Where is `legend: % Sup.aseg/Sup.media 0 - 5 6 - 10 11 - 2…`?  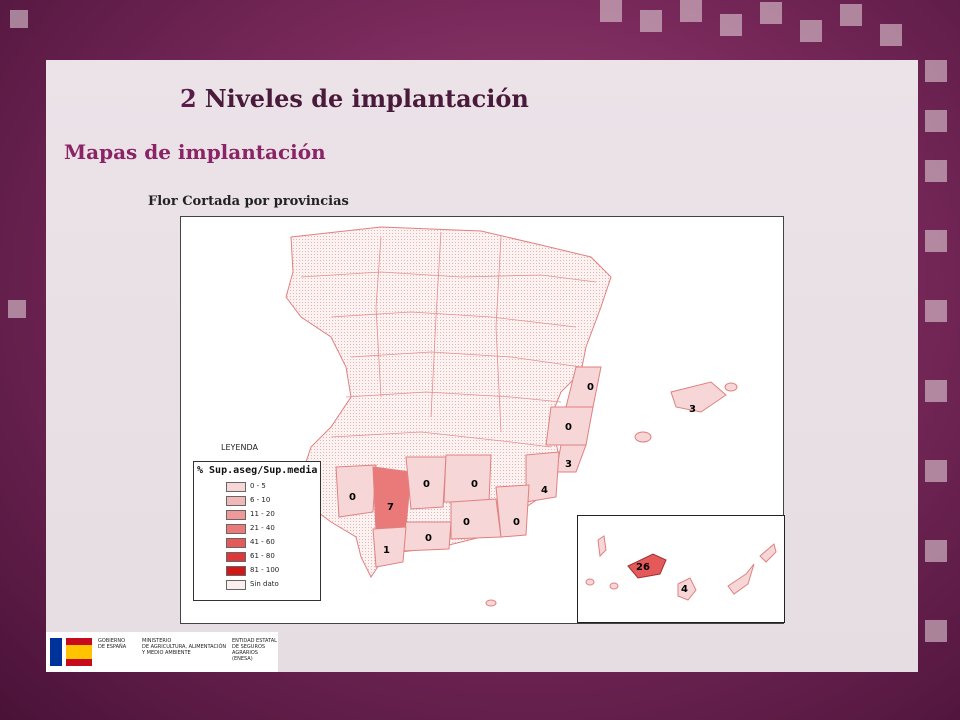 legend: % Sup.aseg/Sup.media 0 - 5 6 - 10 11 - 2… is located at coordinates (257, 531).